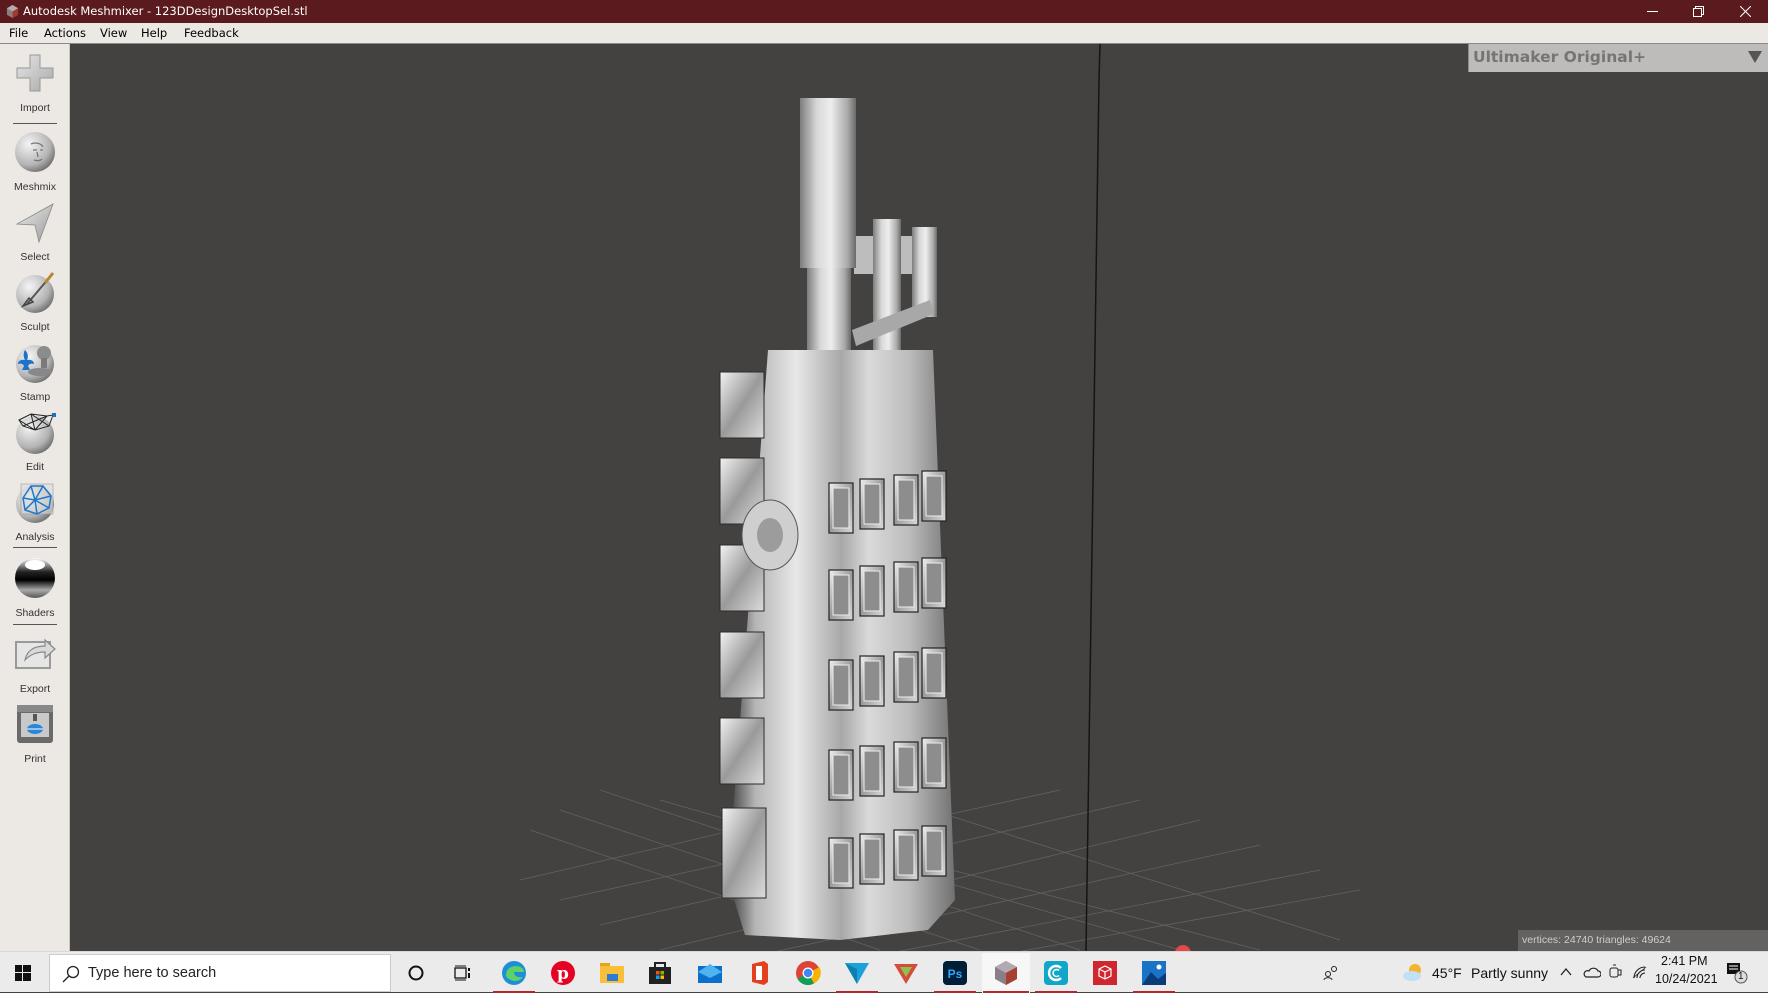 The height and width of the screenshot is (993, 1768). I want to click on close-button, so click(1745, 11).